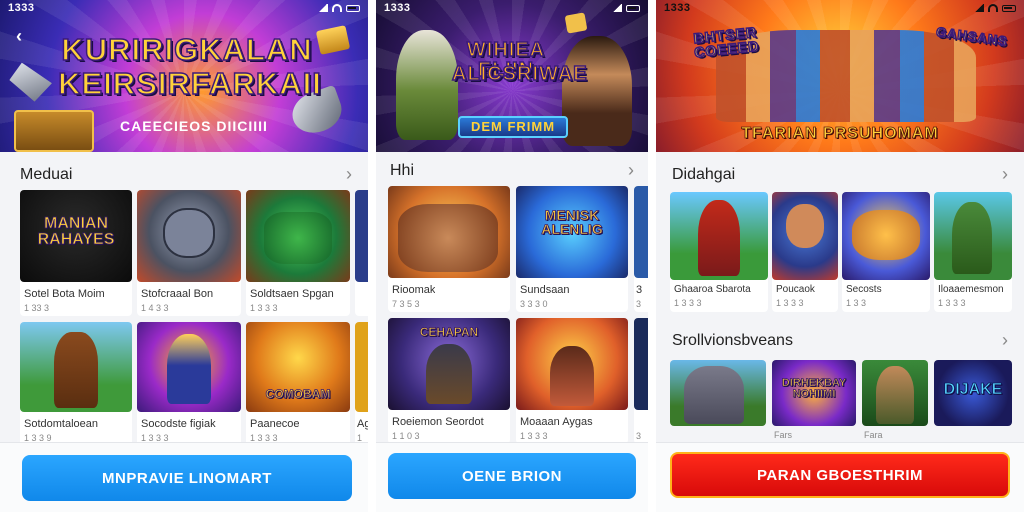 The width and height of the screenshot is (1024, 512). Describe the element at coordinates (178, 424) in the screenshot. I see `game-title: Socodste figiak` at that location.